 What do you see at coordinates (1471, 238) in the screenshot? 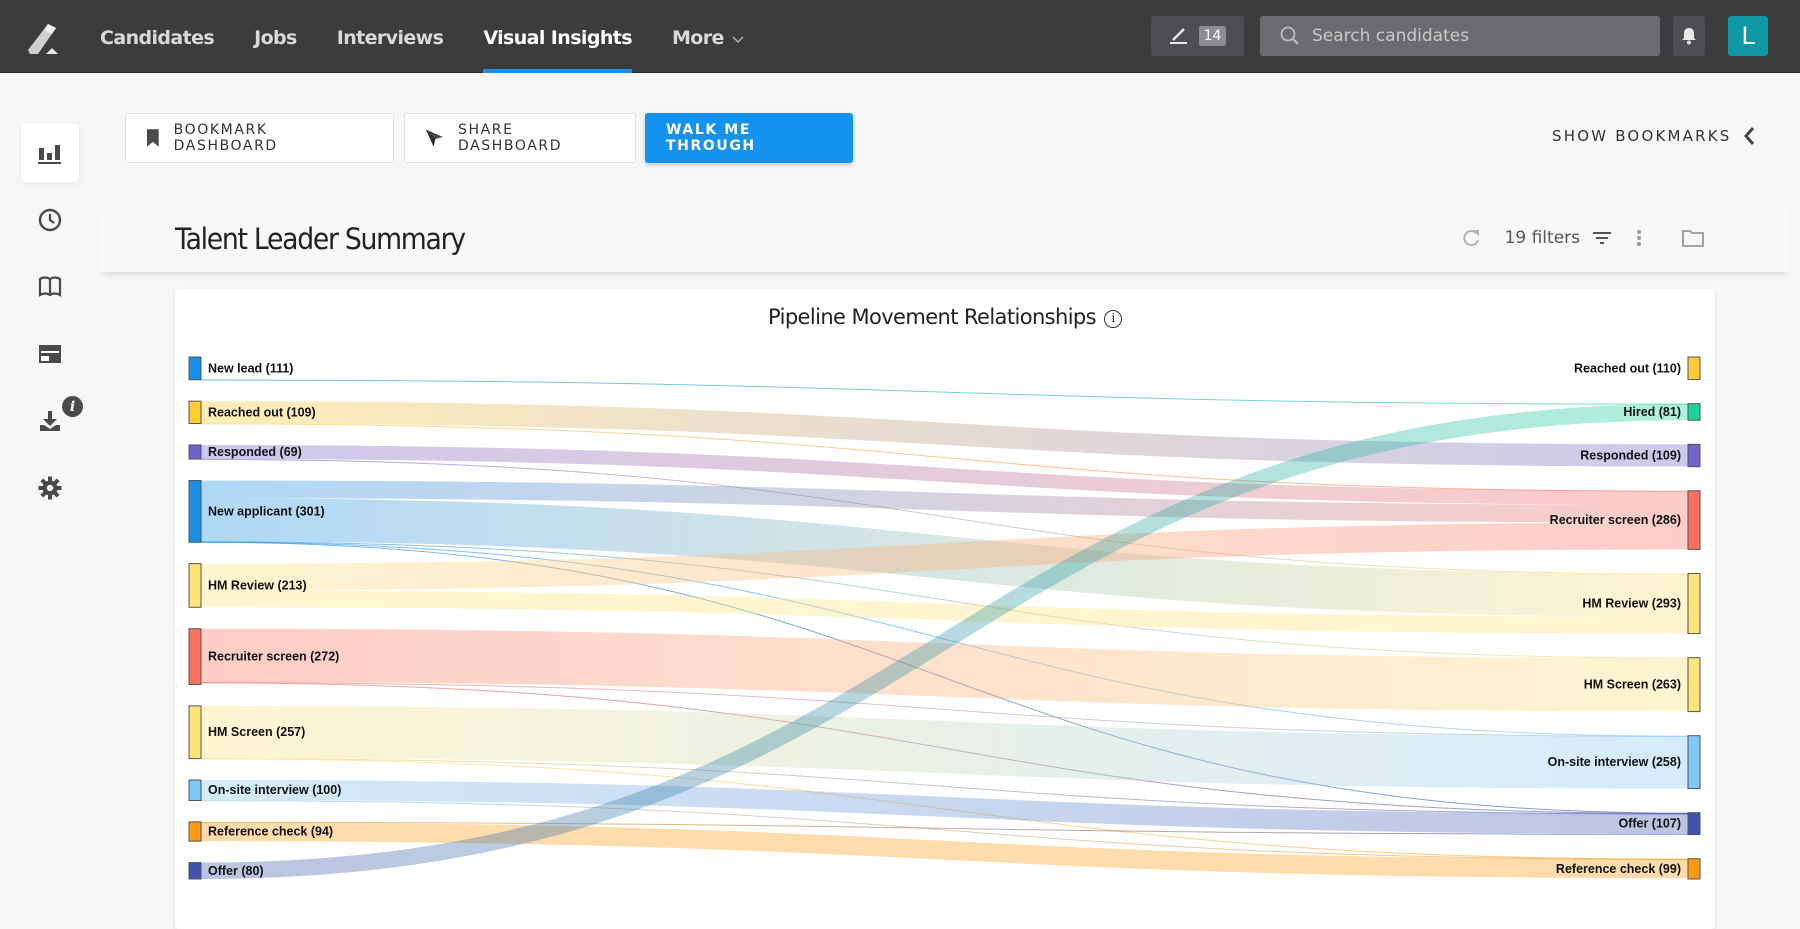
I see `refresh-icon` at bounding box center [1471, 238].